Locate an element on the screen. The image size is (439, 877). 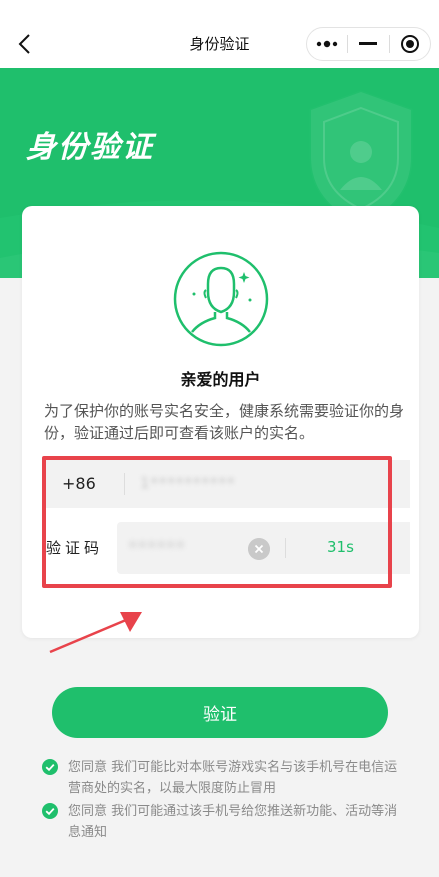
minimize-icon is located at coordinates (368, 44).